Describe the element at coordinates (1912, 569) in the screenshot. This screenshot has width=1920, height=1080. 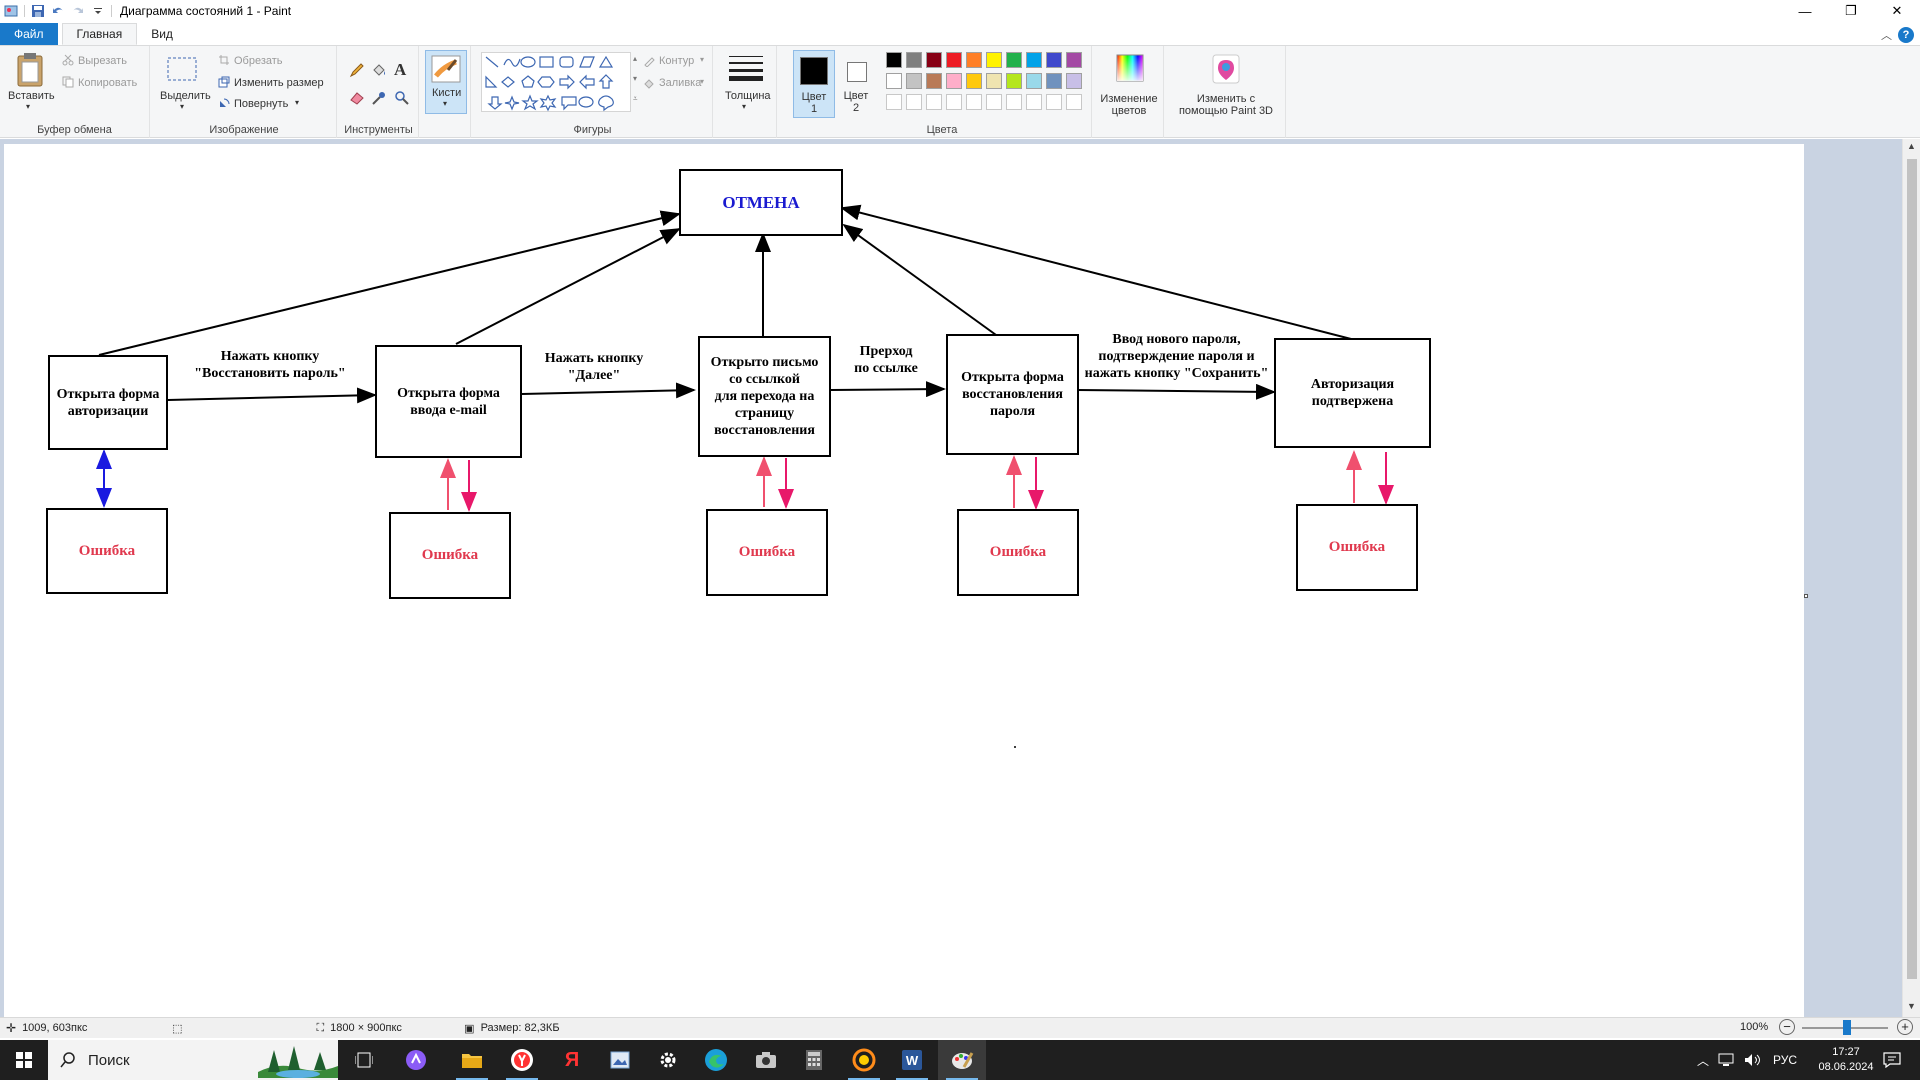
I see `scrollbar-thumb` at that location.